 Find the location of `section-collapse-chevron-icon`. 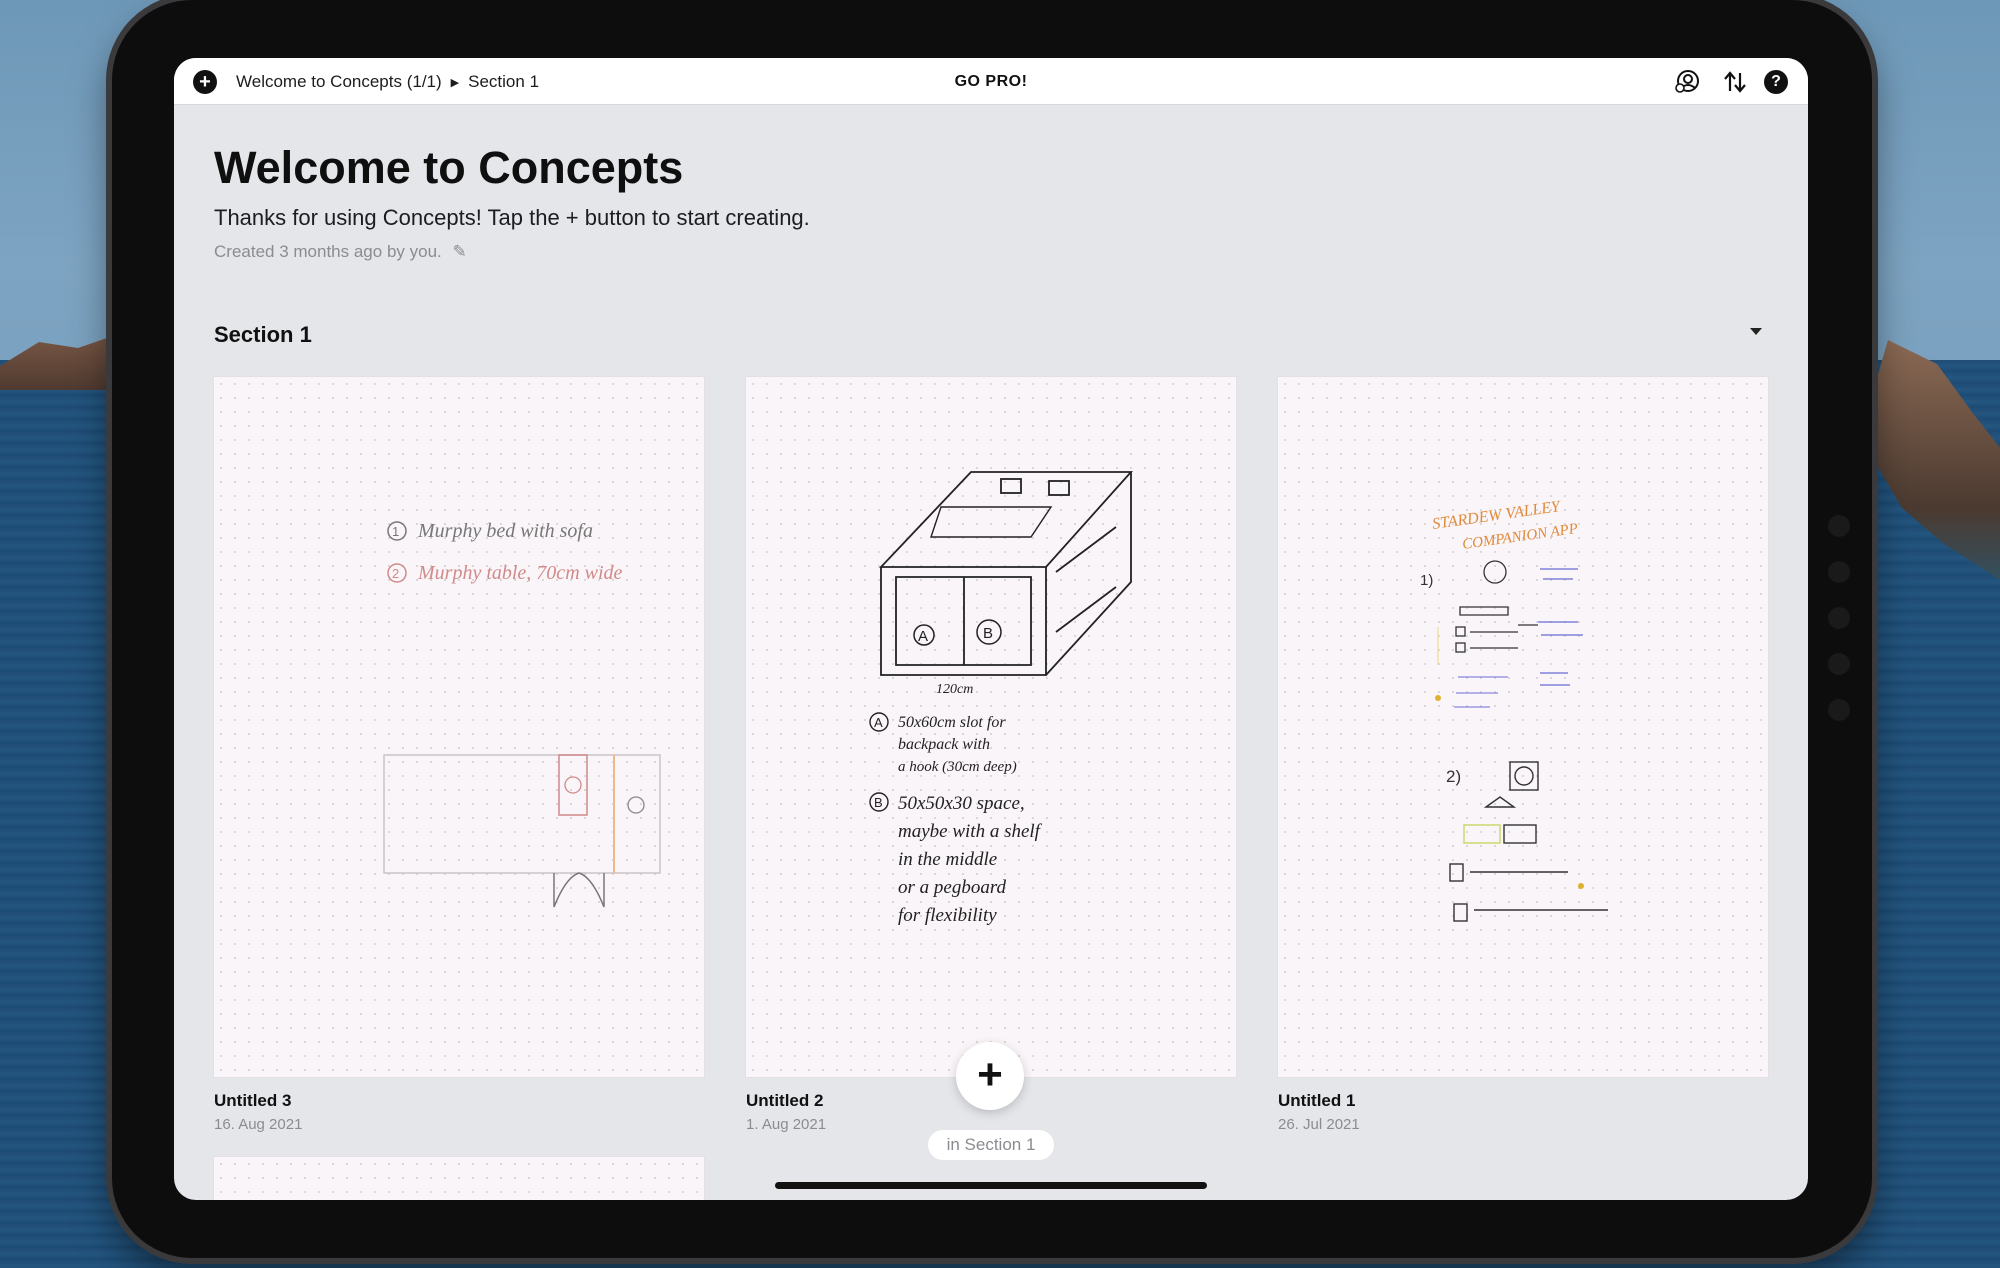

section-collapse-chevron-icon is located at coordinates (1756, 331).